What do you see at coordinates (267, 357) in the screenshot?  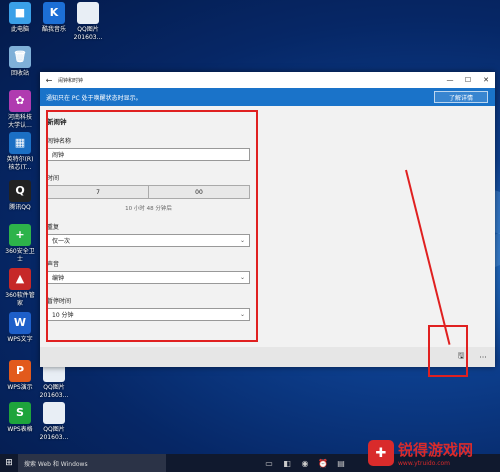 I see `command-bar: 🖫 ···` at bounding box center [267, 357].